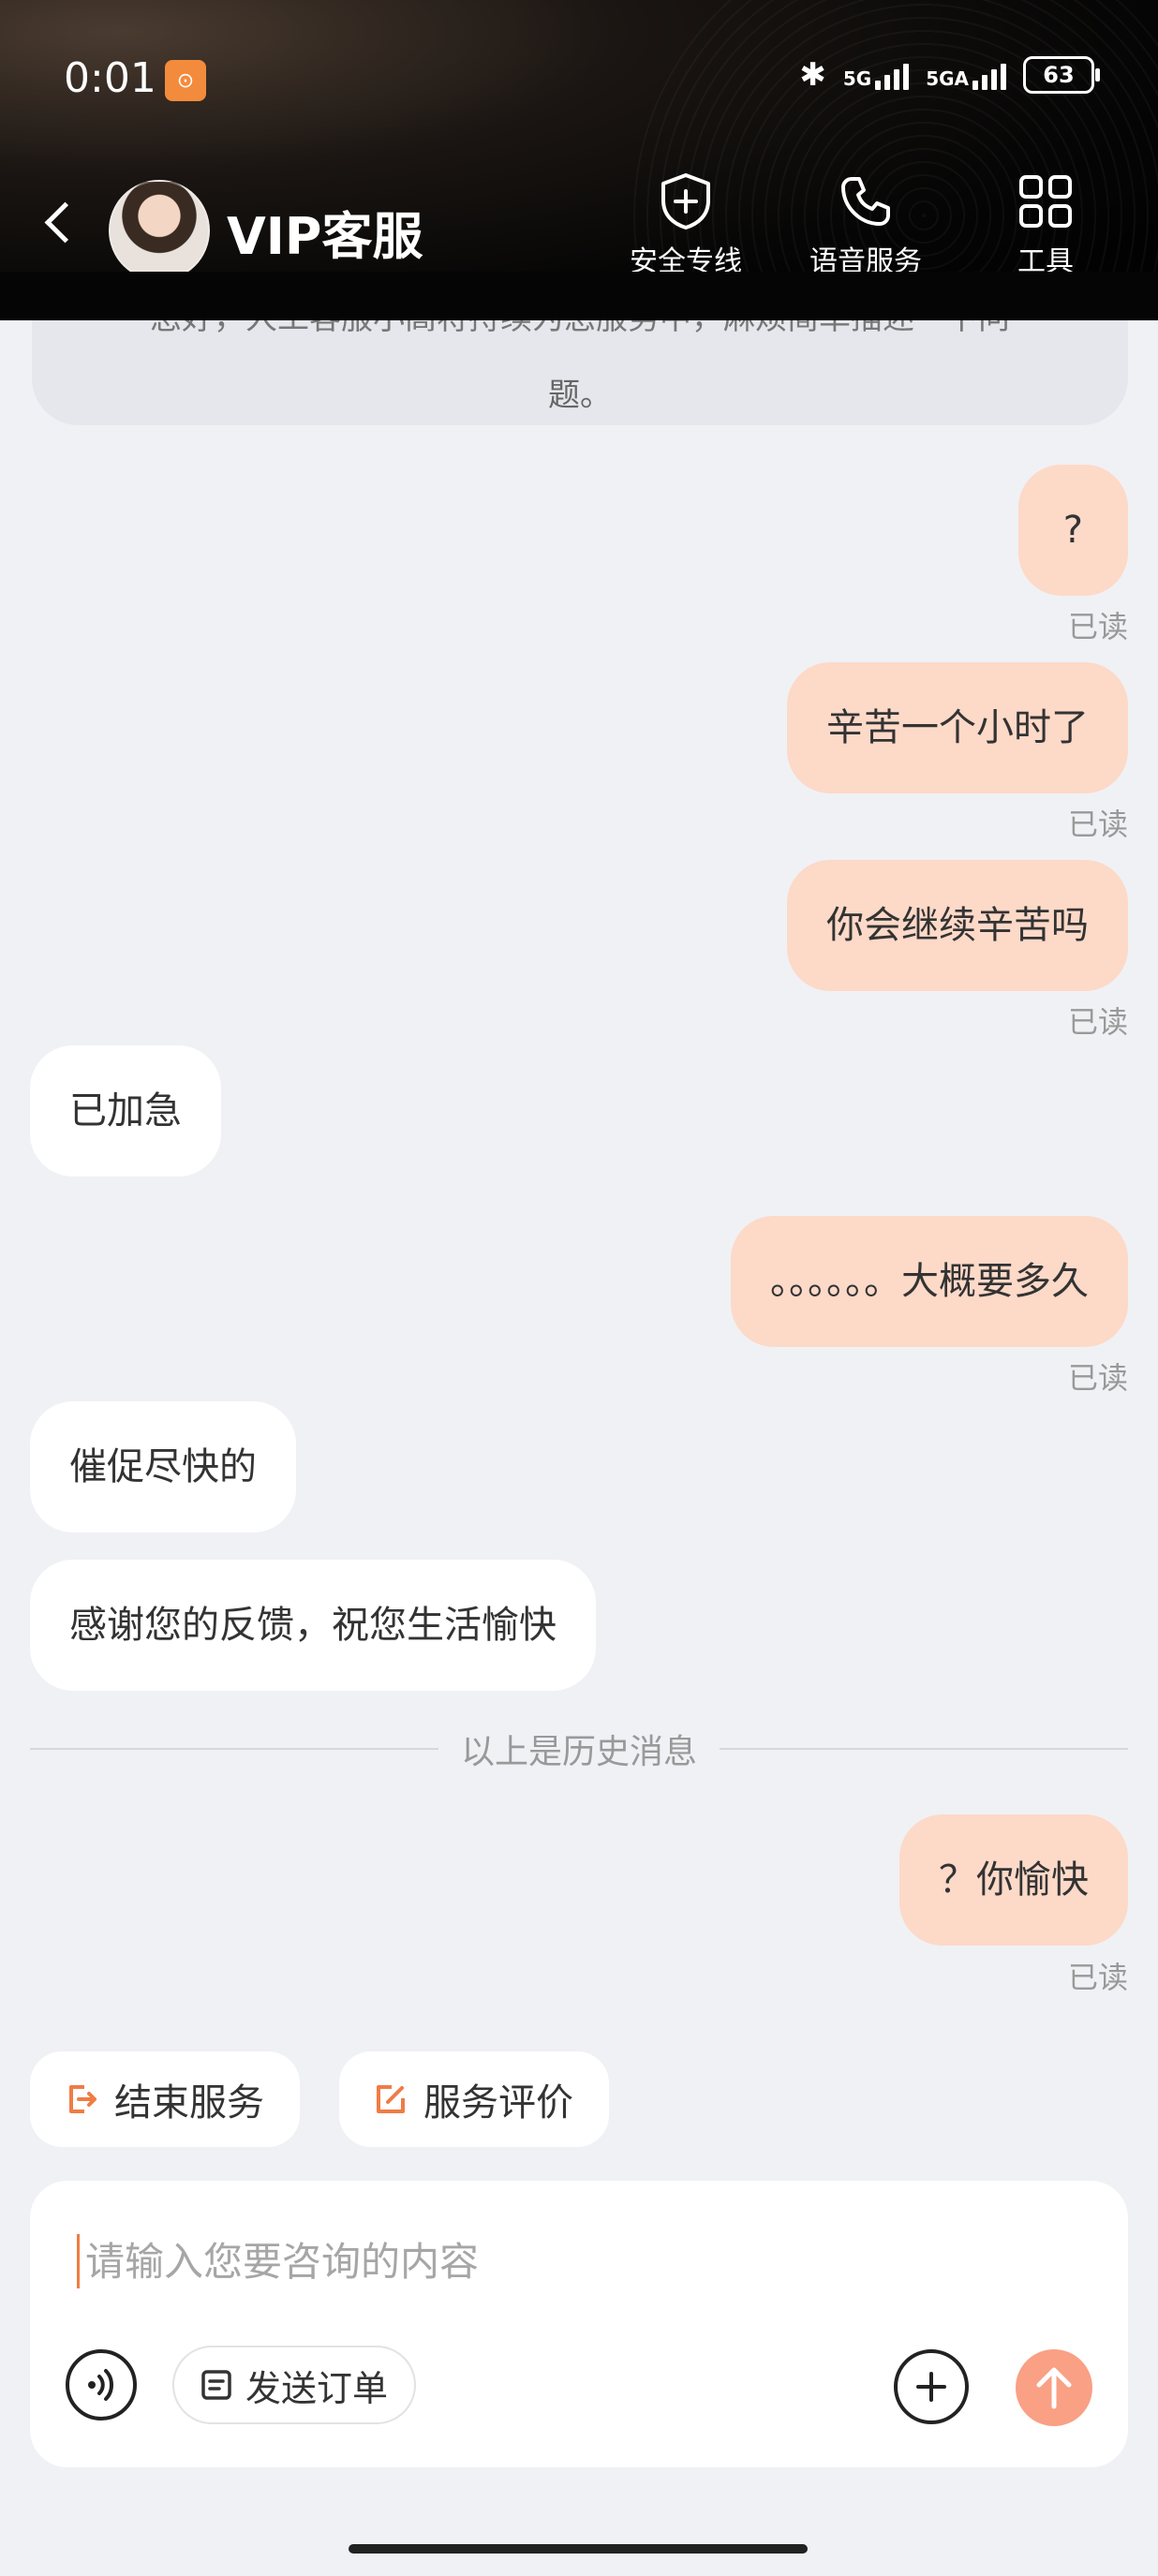 Image resolution: width=1158 pixels, height=2576 pixels. I want to click on back-icon, so click(65, 222).